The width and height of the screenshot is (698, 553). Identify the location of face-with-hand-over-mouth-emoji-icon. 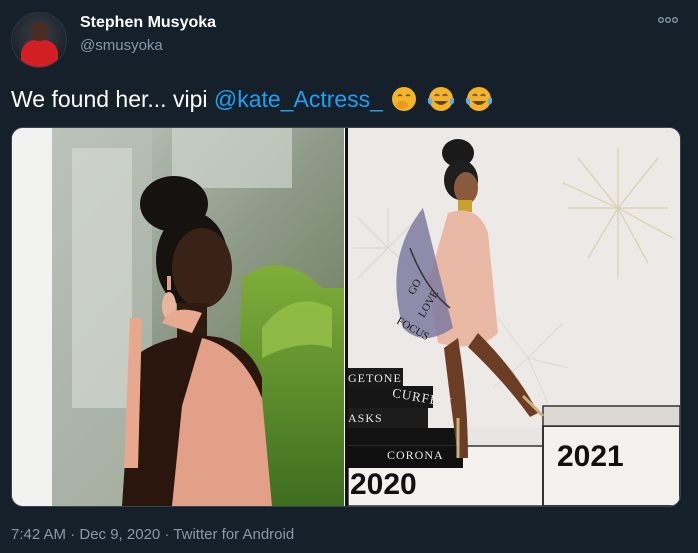
(404, 99).